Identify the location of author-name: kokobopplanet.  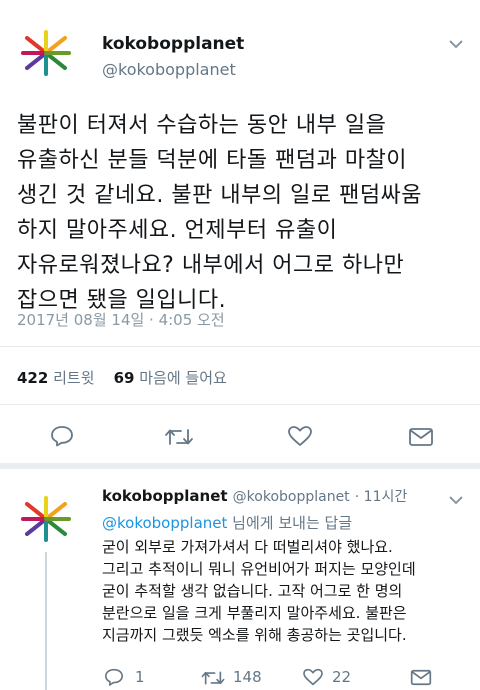
(173, 44).